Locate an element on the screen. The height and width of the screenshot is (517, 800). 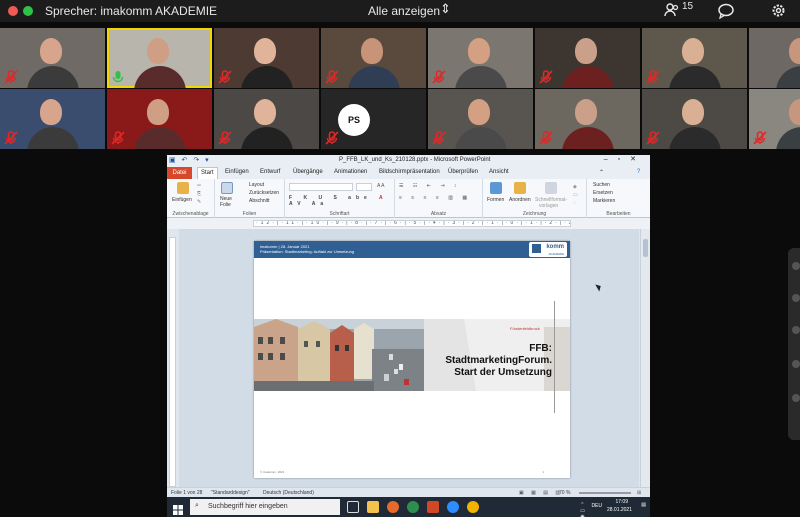
imakomm-logo: komm AKADEMIE is located at coordinates (548, 249).